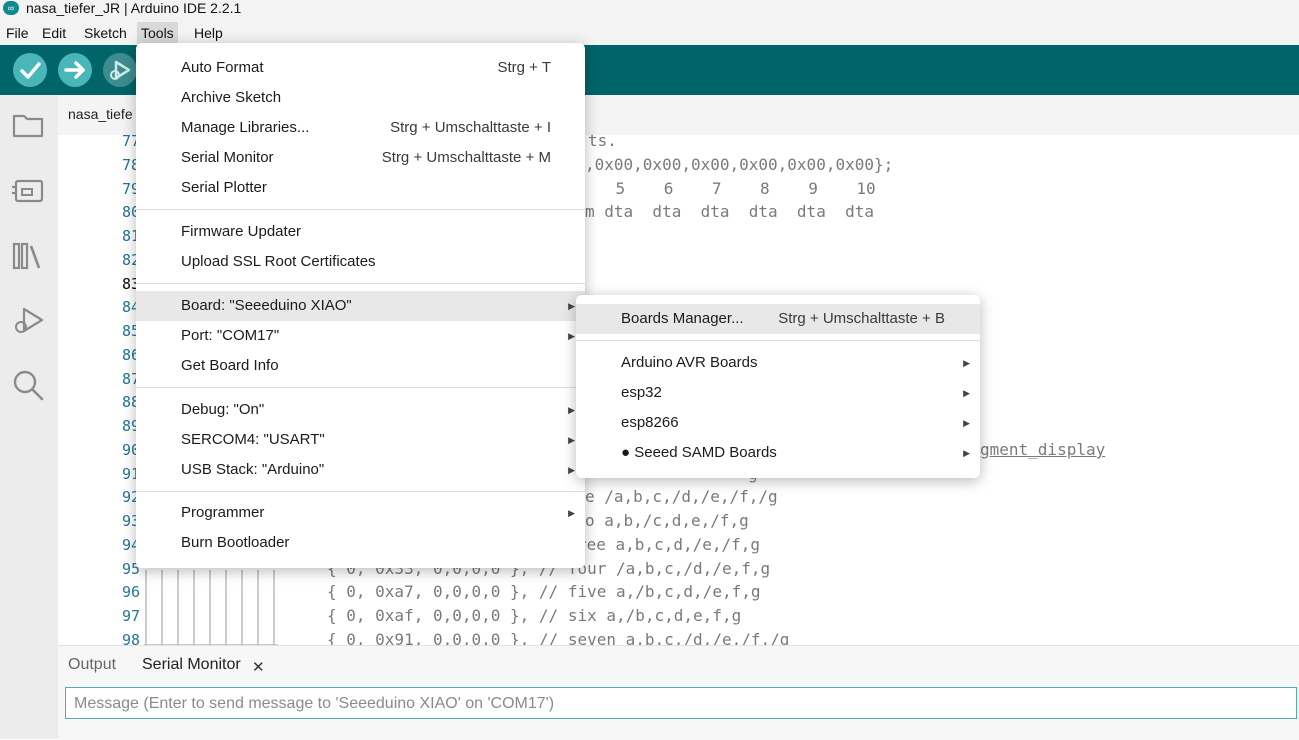  Describe the element at coordinates (729, 211) in the screenshot. I see `code-line: m dta dta dta dta dta dta` at that location.